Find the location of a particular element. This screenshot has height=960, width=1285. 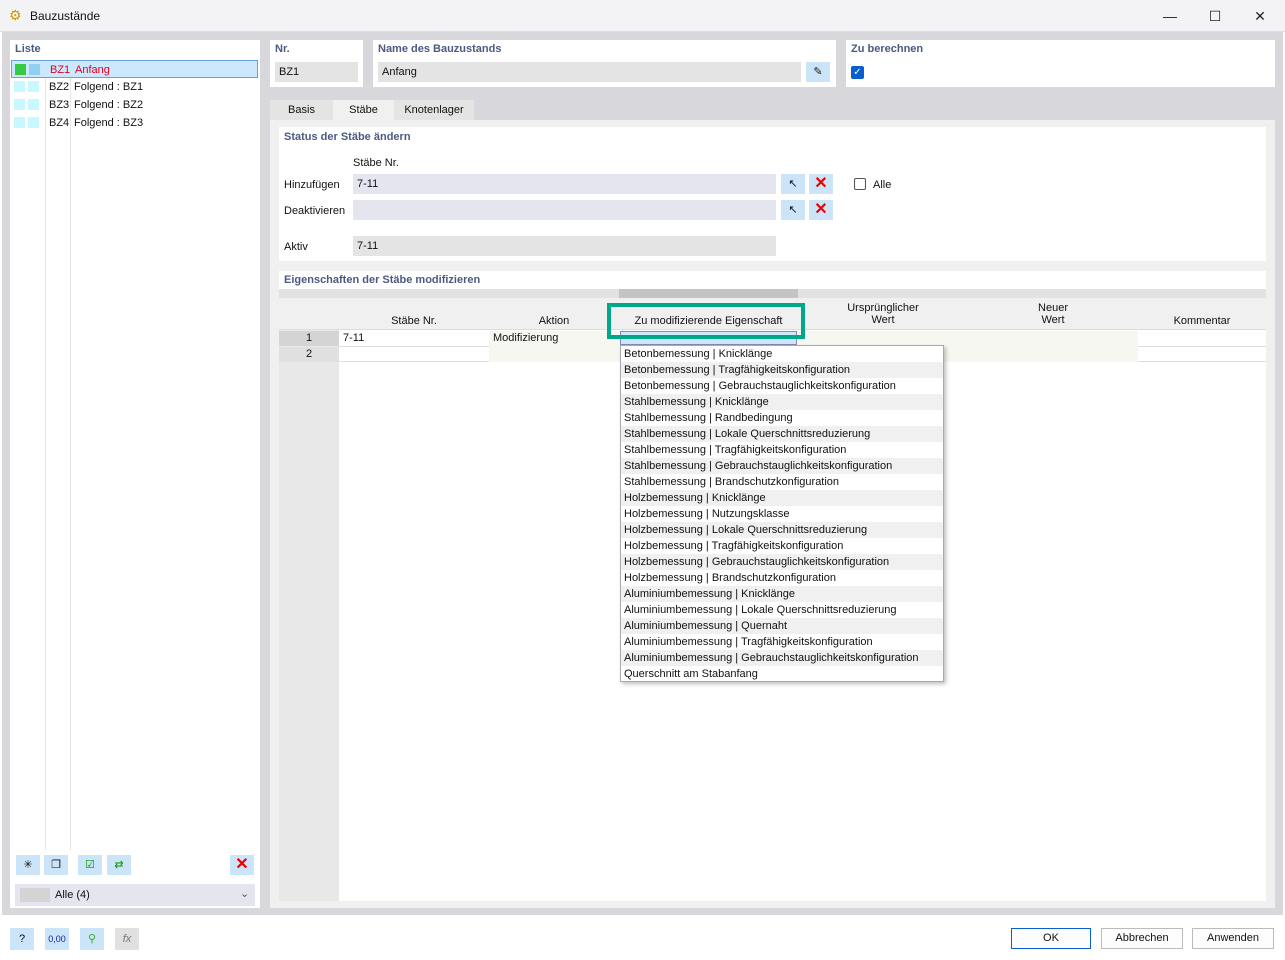

col-new-value: Neuer Wert is located at coordinates (1053, 314).